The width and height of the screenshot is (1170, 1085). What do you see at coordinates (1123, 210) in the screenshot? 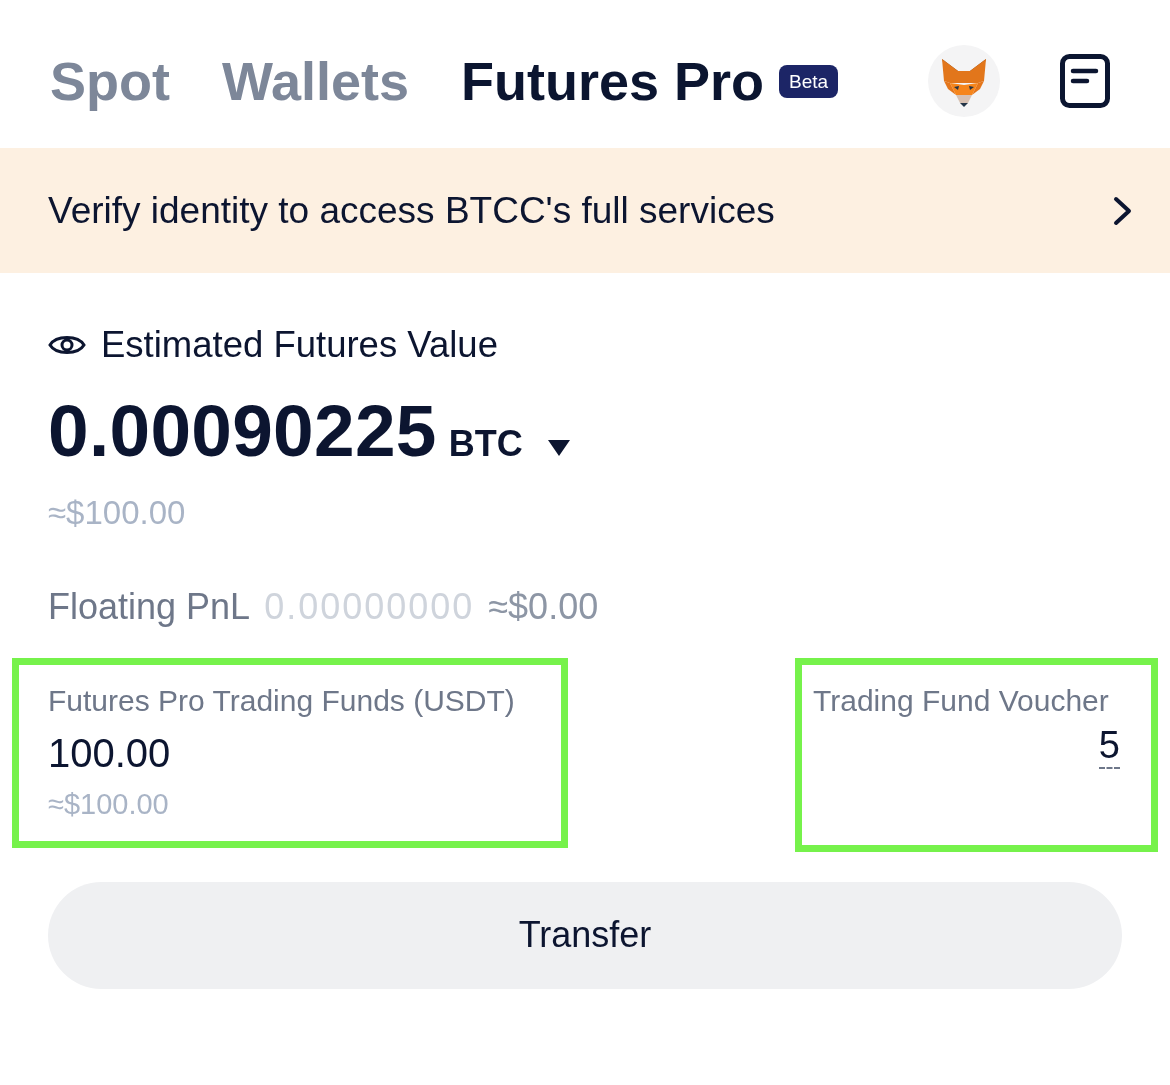
I see `chevron-right-icon` at bounding box center [1123, 210].